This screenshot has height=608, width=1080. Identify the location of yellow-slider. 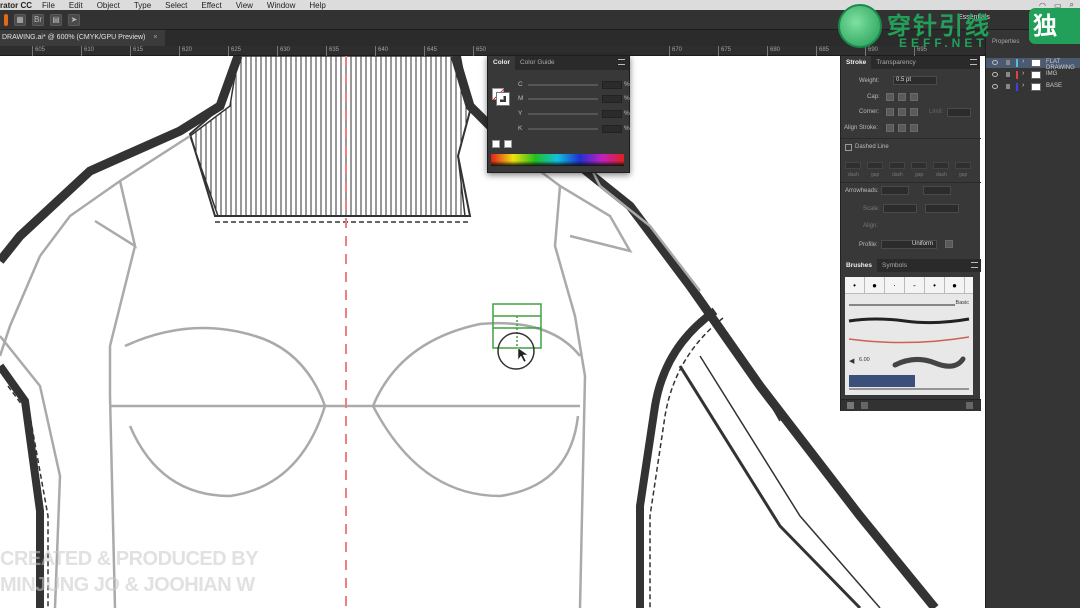
(563, 113).